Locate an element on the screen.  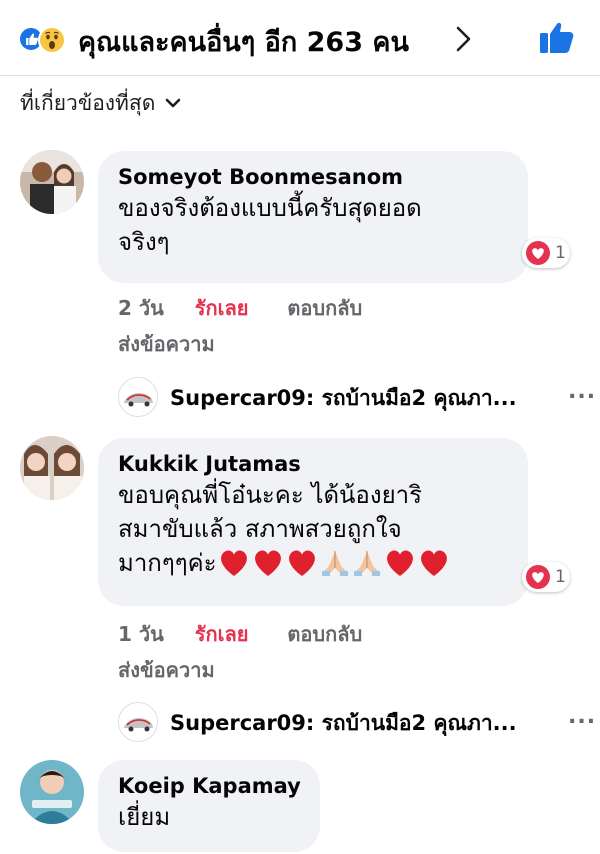
comment-author: Kukkik Jutamas is located at coordinates (313, 464).